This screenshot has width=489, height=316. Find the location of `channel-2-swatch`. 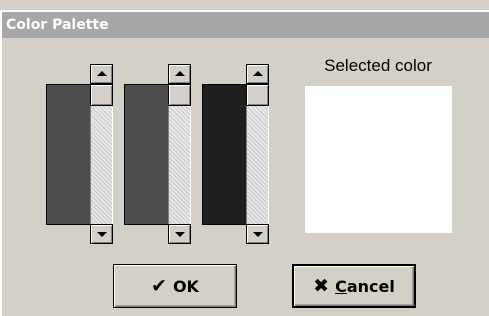

channel-2-swatch is located at coordinates (146, 154).